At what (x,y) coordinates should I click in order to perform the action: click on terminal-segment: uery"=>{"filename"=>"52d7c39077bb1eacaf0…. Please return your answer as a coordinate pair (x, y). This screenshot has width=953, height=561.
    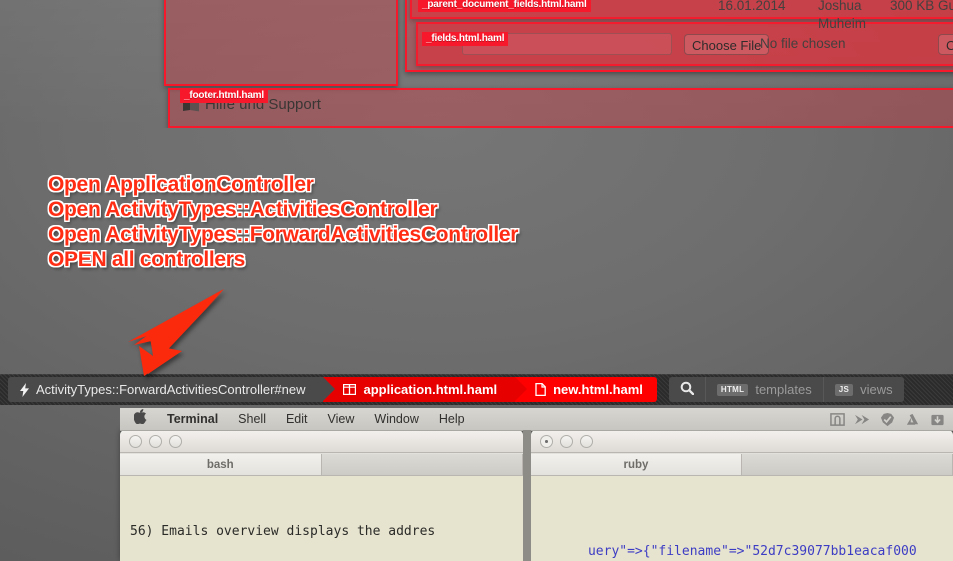
    Looking at the image, I should click on (752, 551).